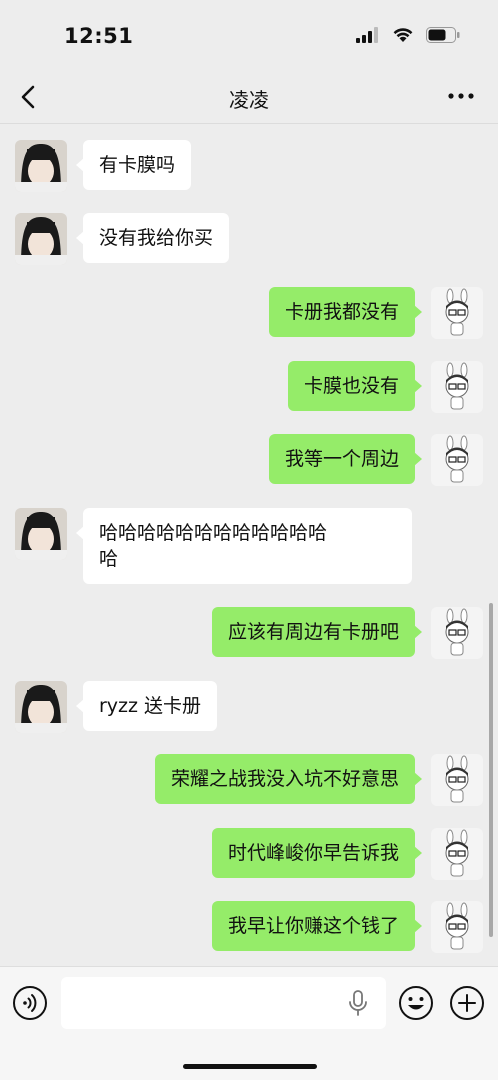  Describe the element at coordinates (443, 35) in the screenshot. I see `battery-icon` at that location.